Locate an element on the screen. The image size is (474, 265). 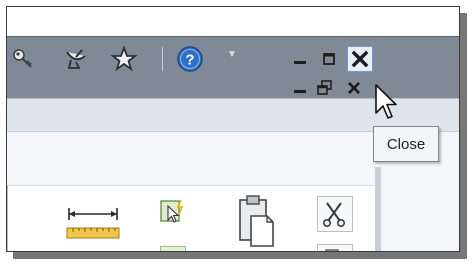
chevron-down-icon: ▼ is located at coordinates (232, 54).